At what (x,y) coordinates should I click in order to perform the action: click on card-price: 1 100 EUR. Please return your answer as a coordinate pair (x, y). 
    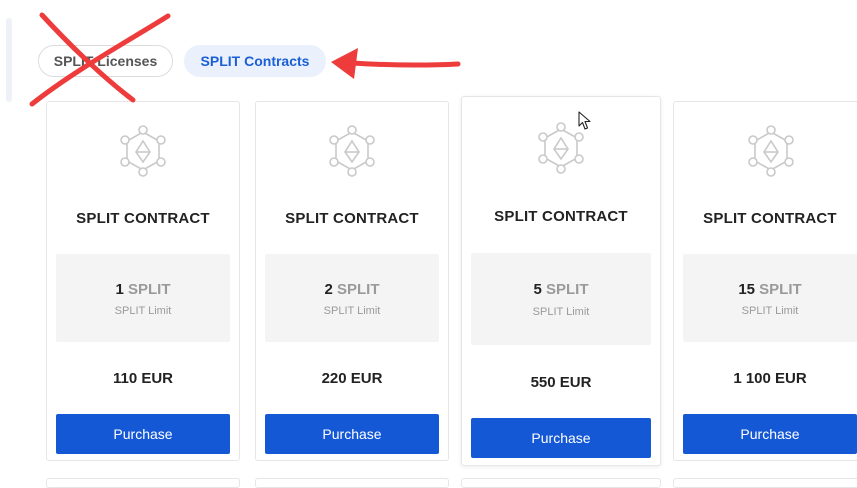
    Looking at the image, I should click on (765, 378).